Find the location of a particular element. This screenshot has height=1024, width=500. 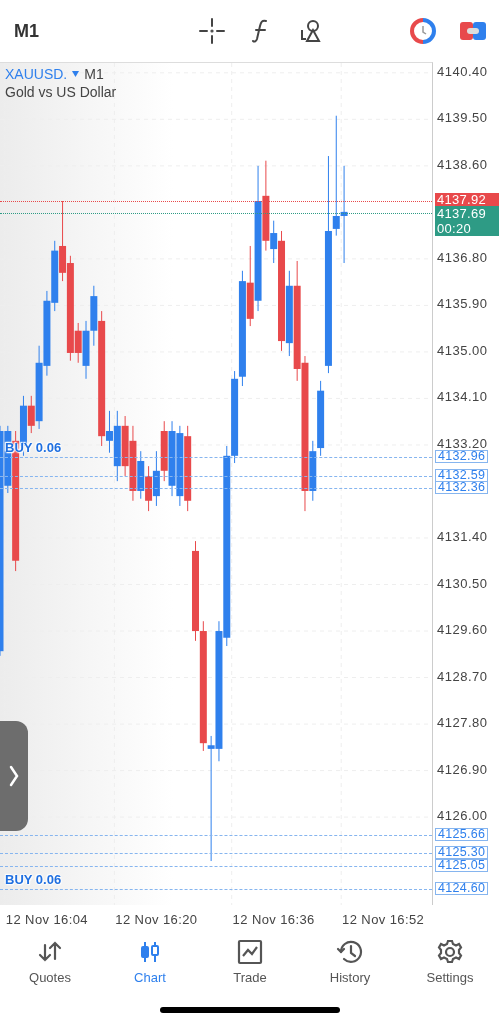

price-tick-label: 4130.50 is located at coordinates (462, 583).